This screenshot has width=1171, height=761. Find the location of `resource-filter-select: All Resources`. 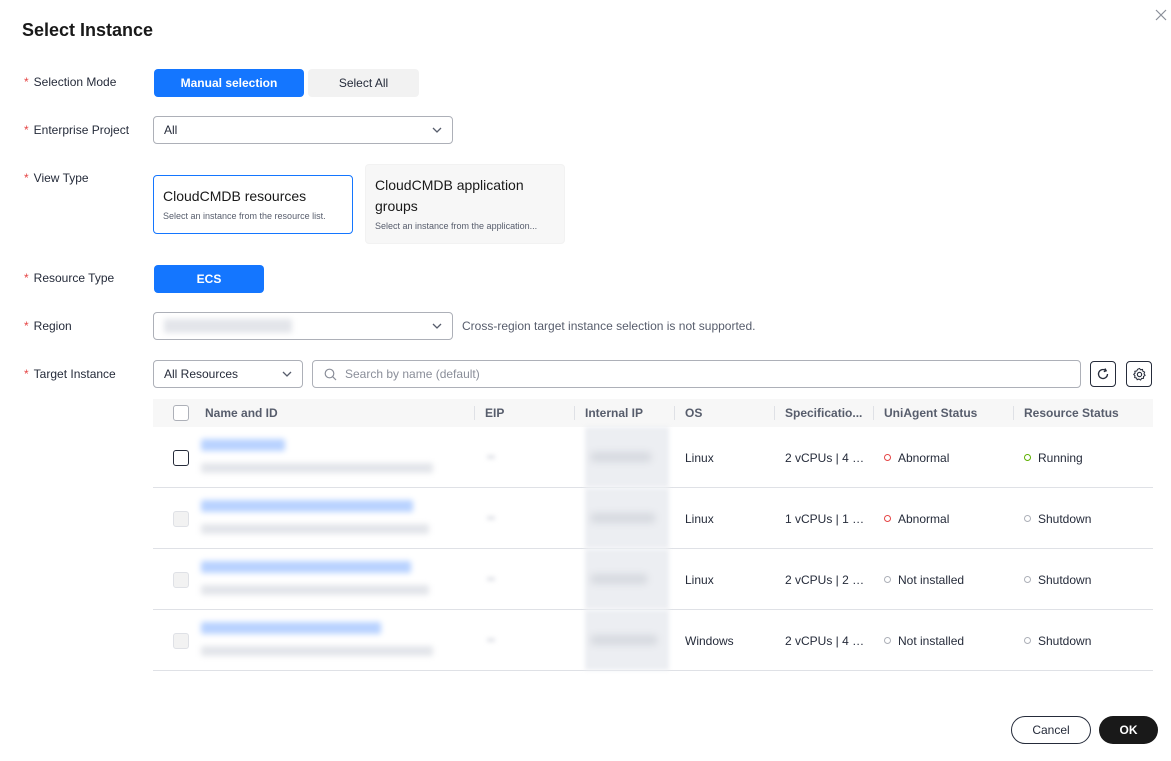

resource-filter-select: All Resources is located at coordinates (228, 374).